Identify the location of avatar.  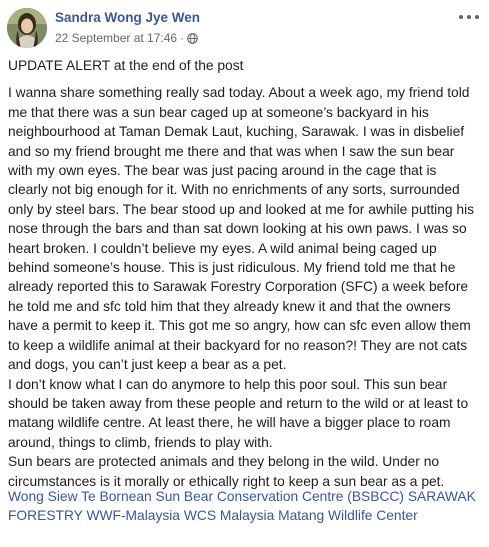
(27, 28).